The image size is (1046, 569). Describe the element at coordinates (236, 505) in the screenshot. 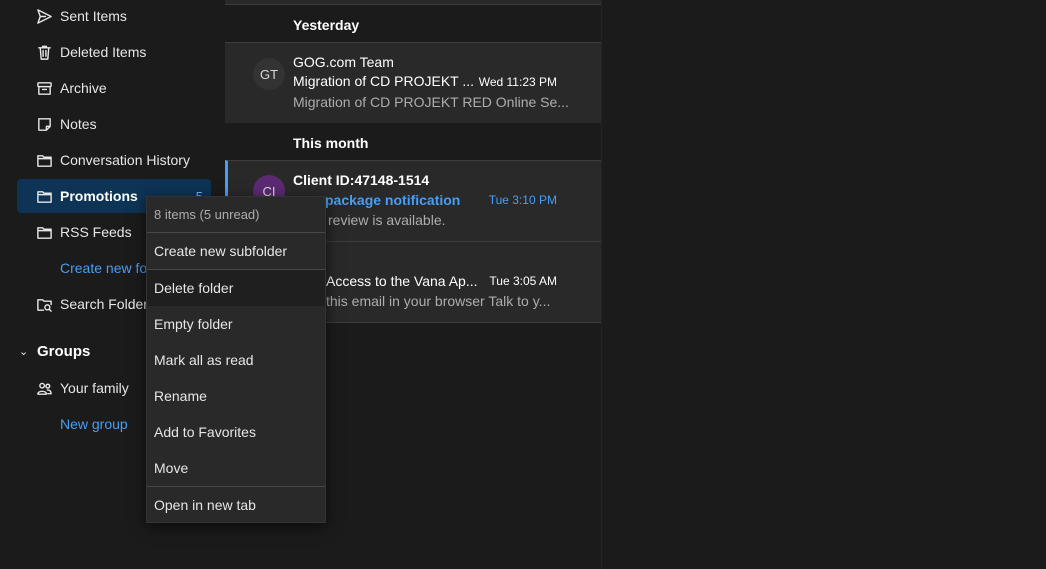

I see `menu-item-open-in-new-tab: Open in new tab` at that location.